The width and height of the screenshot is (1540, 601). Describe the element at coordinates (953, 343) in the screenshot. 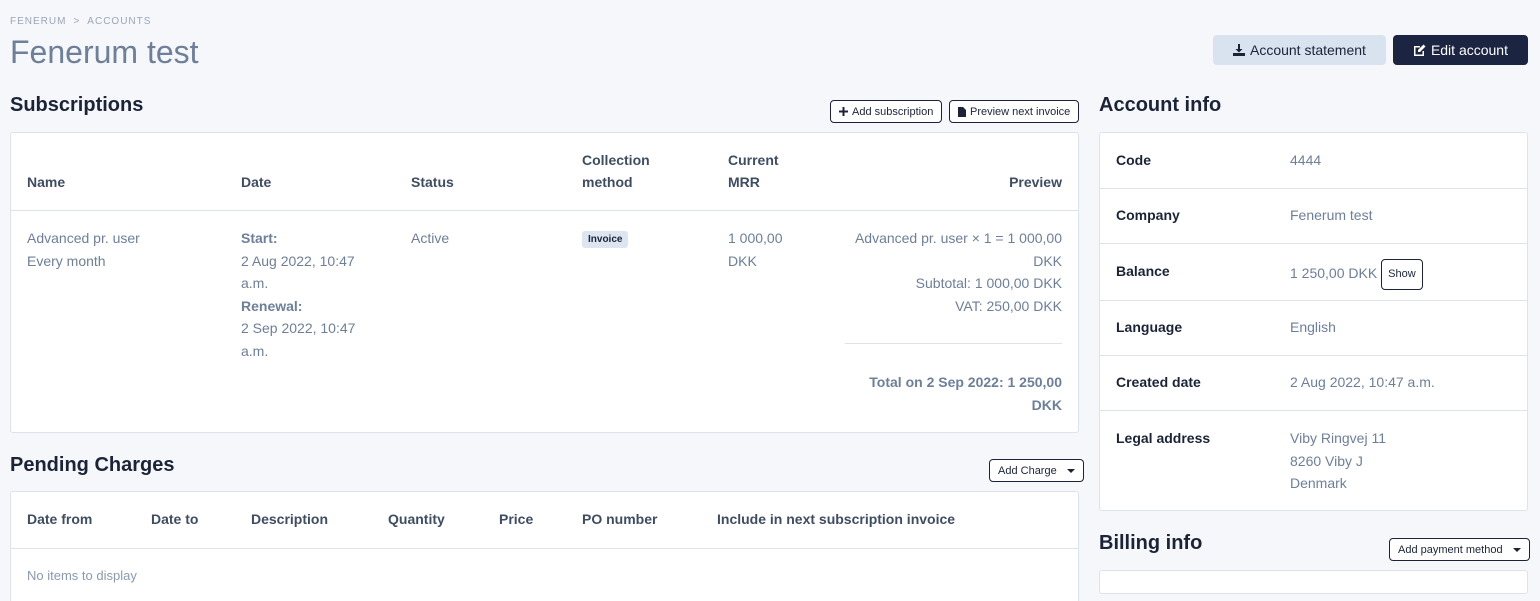

I see `preview-divider` at that location.